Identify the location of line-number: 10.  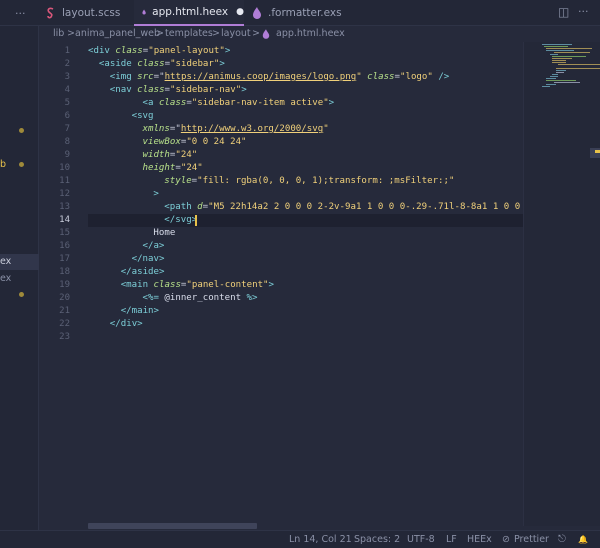
(64, 168).